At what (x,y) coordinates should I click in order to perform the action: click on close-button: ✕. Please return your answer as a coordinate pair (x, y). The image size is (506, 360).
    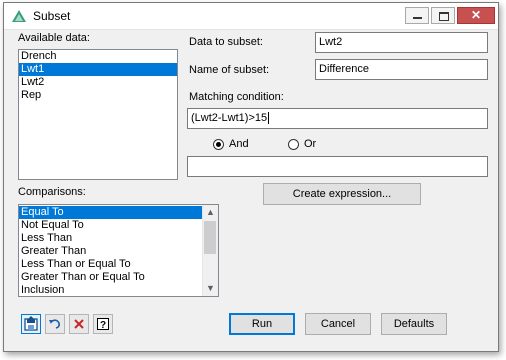
    Looking at the image, I should click on (476, 15).